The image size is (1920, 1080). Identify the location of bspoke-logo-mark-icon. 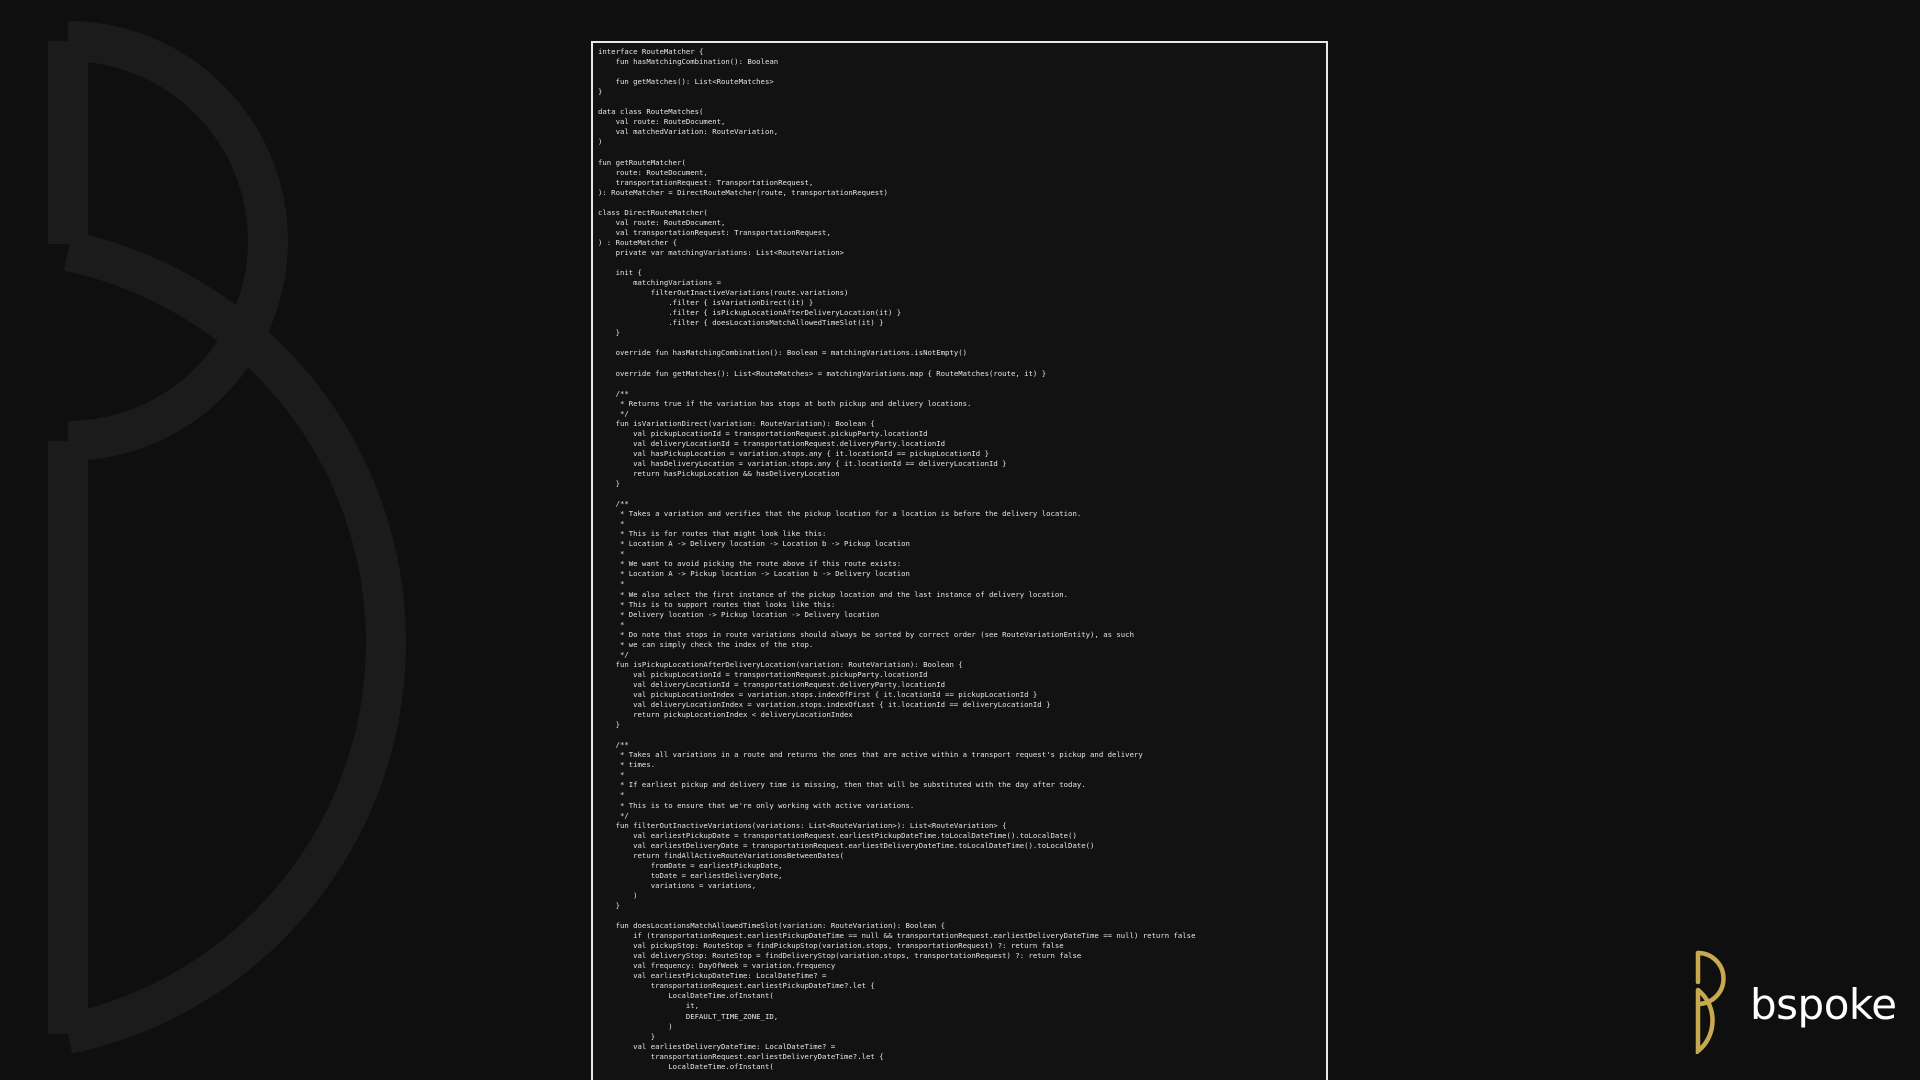
(1710, 1002).